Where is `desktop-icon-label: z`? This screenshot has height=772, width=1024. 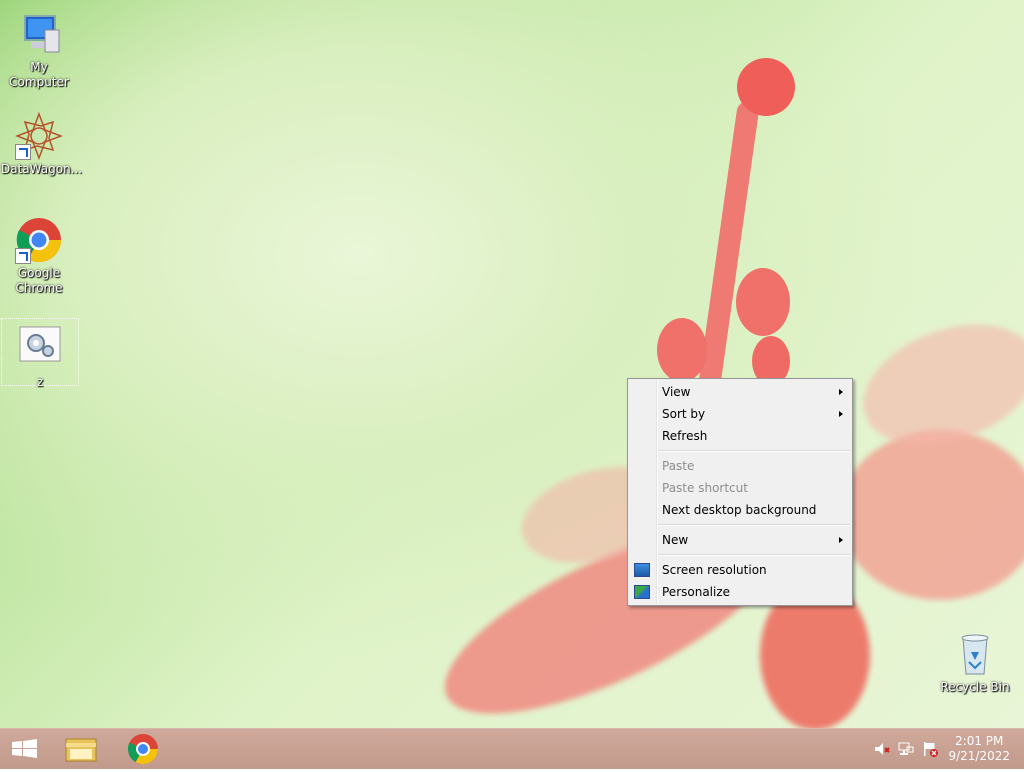
desktop-icon-label: z is located at coordinates (40, 382).